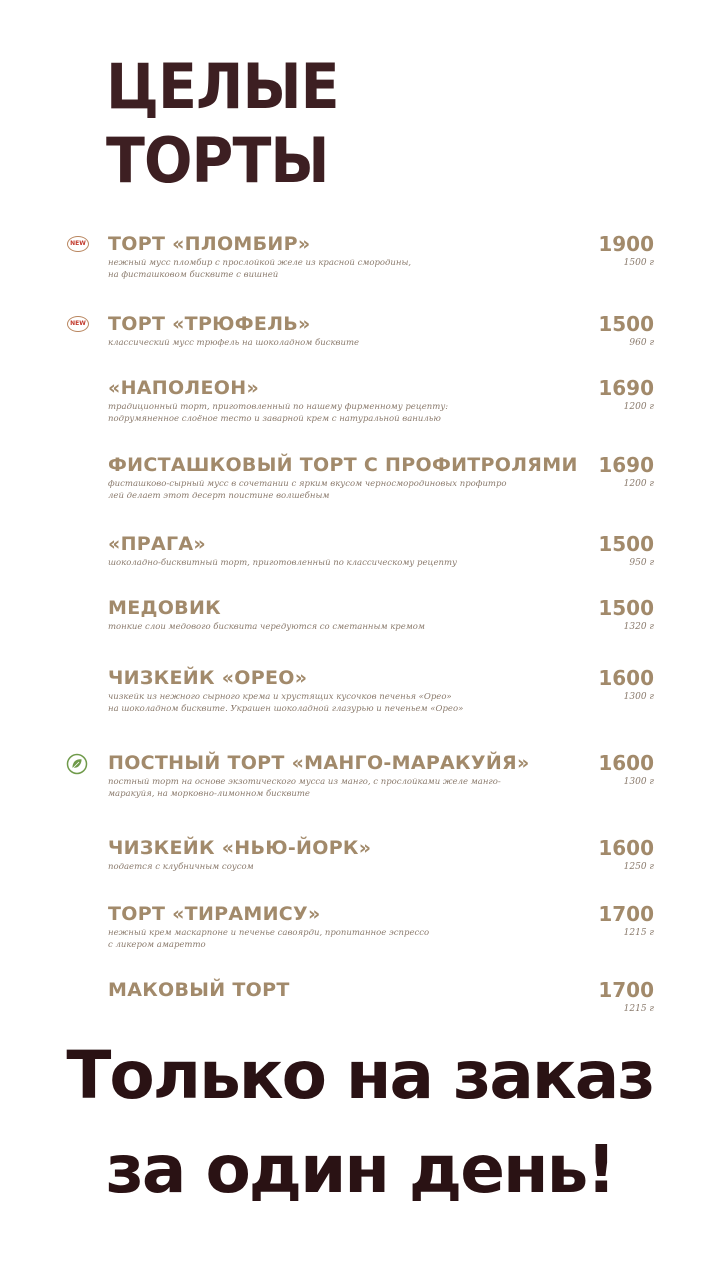 This screenshot has height=1280, width=720. Describe the element at coordinates (218, 160) in the screenshot. I see `title-line-2: ТОРТЫ` at that location.